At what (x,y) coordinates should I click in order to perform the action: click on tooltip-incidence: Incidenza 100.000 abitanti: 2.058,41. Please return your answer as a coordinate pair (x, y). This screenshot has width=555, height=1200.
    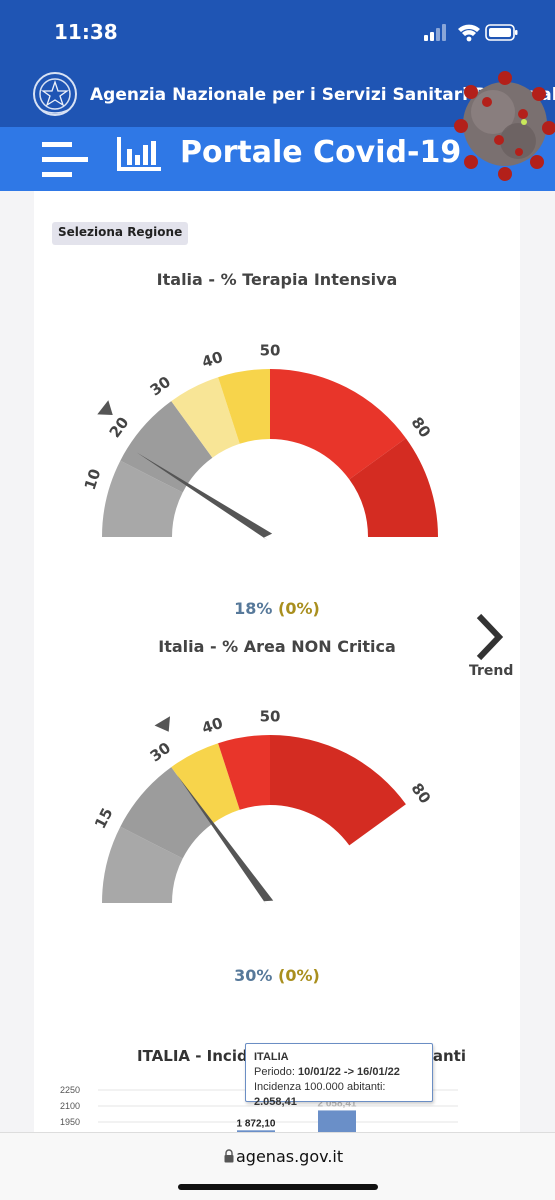
    Looking at the image, I should click on (320, 1094).